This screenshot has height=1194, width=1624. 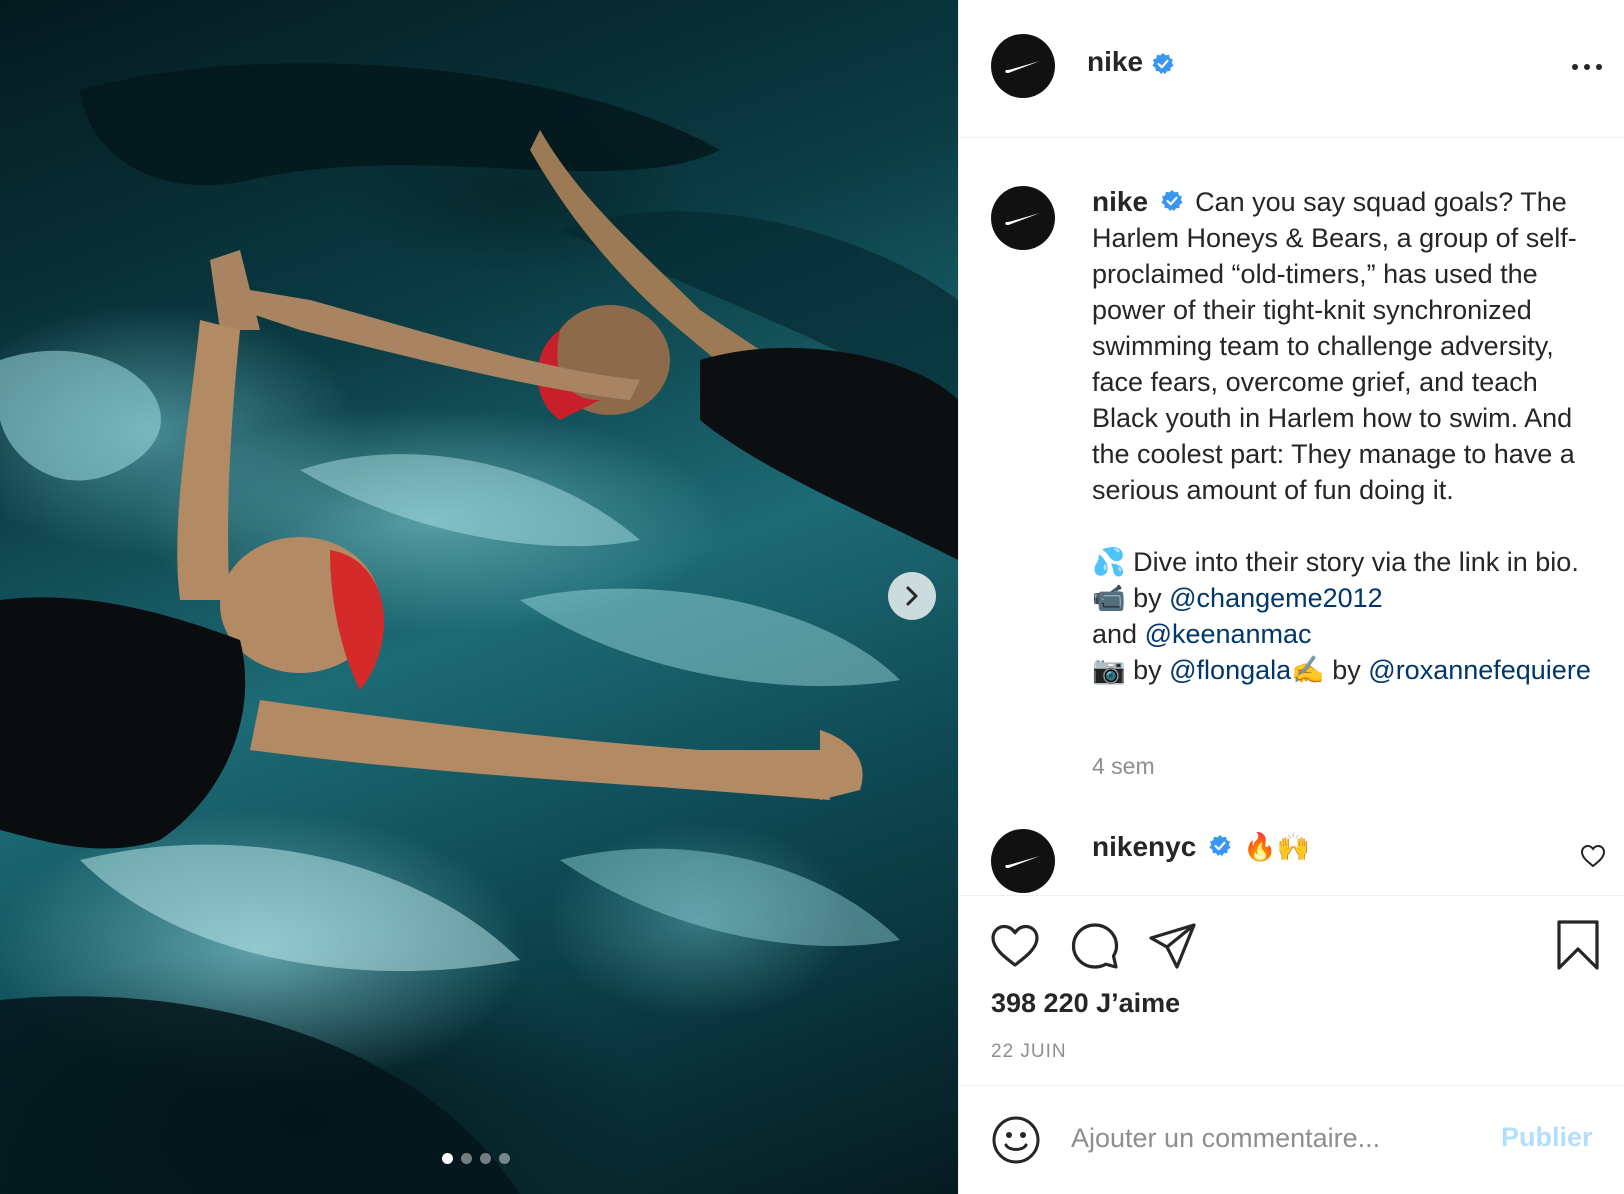 What do you see at coordinates (1029, 1052) in the screenshot?
I see `post-date: 22 JUIN` at bounding box center [1029, 1052].